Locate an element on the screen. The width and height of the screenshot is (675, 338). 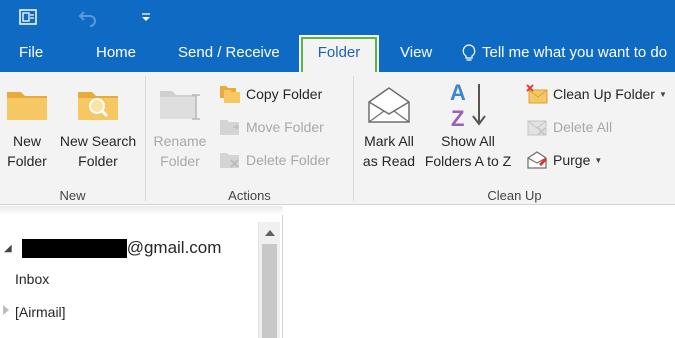
rename-folder-button: Rename Folder is located at coordinates (180, 124).